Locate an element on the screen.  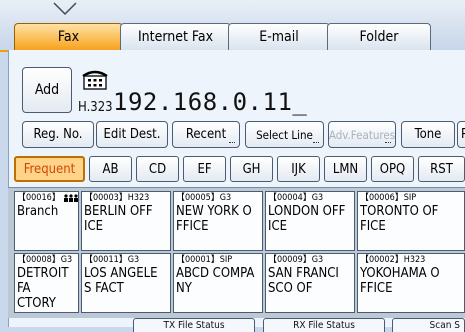
entry-name: LOS ANGELE S FACT is located at coordinates (121, 281).